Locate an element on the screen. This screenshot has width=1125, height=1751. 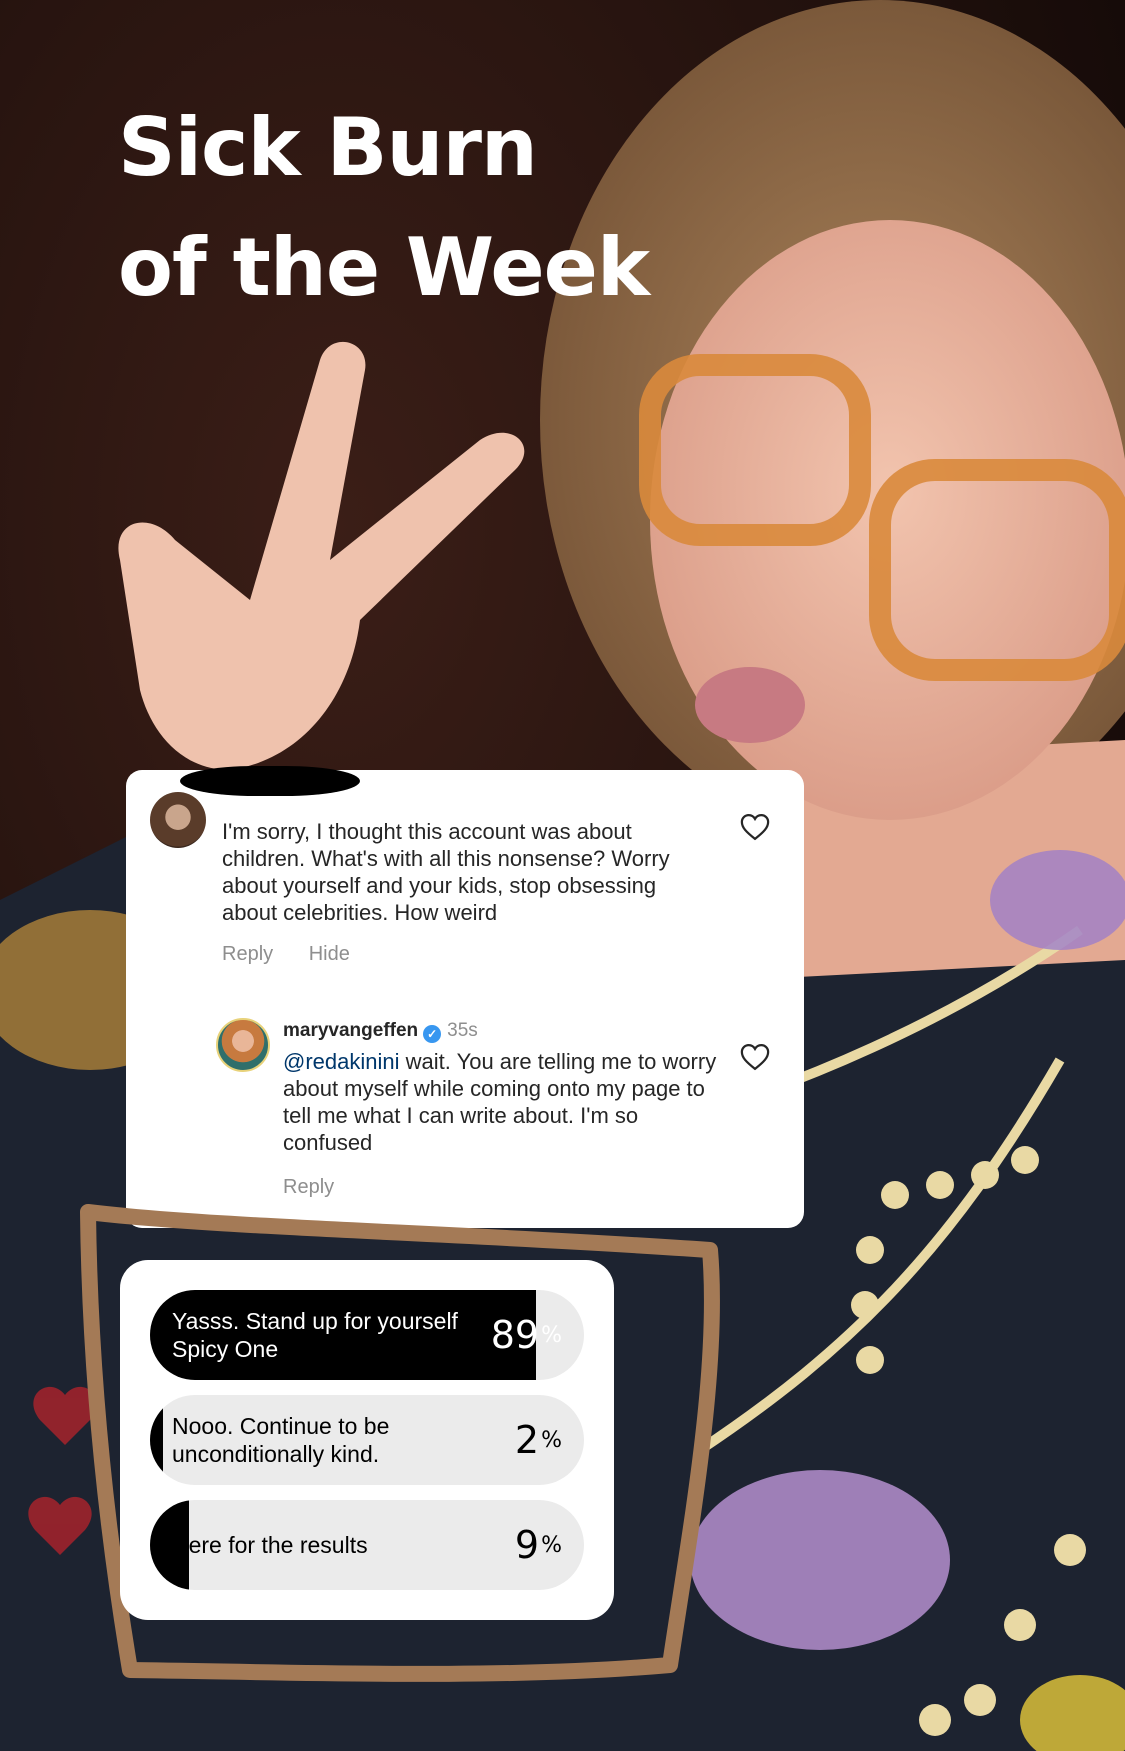
reply-author-avatar is located at coordinates (243, 1045).